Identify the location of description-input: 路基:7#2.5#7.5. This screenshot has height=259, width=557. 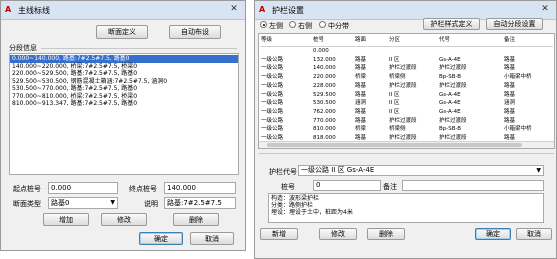
(200, 203).